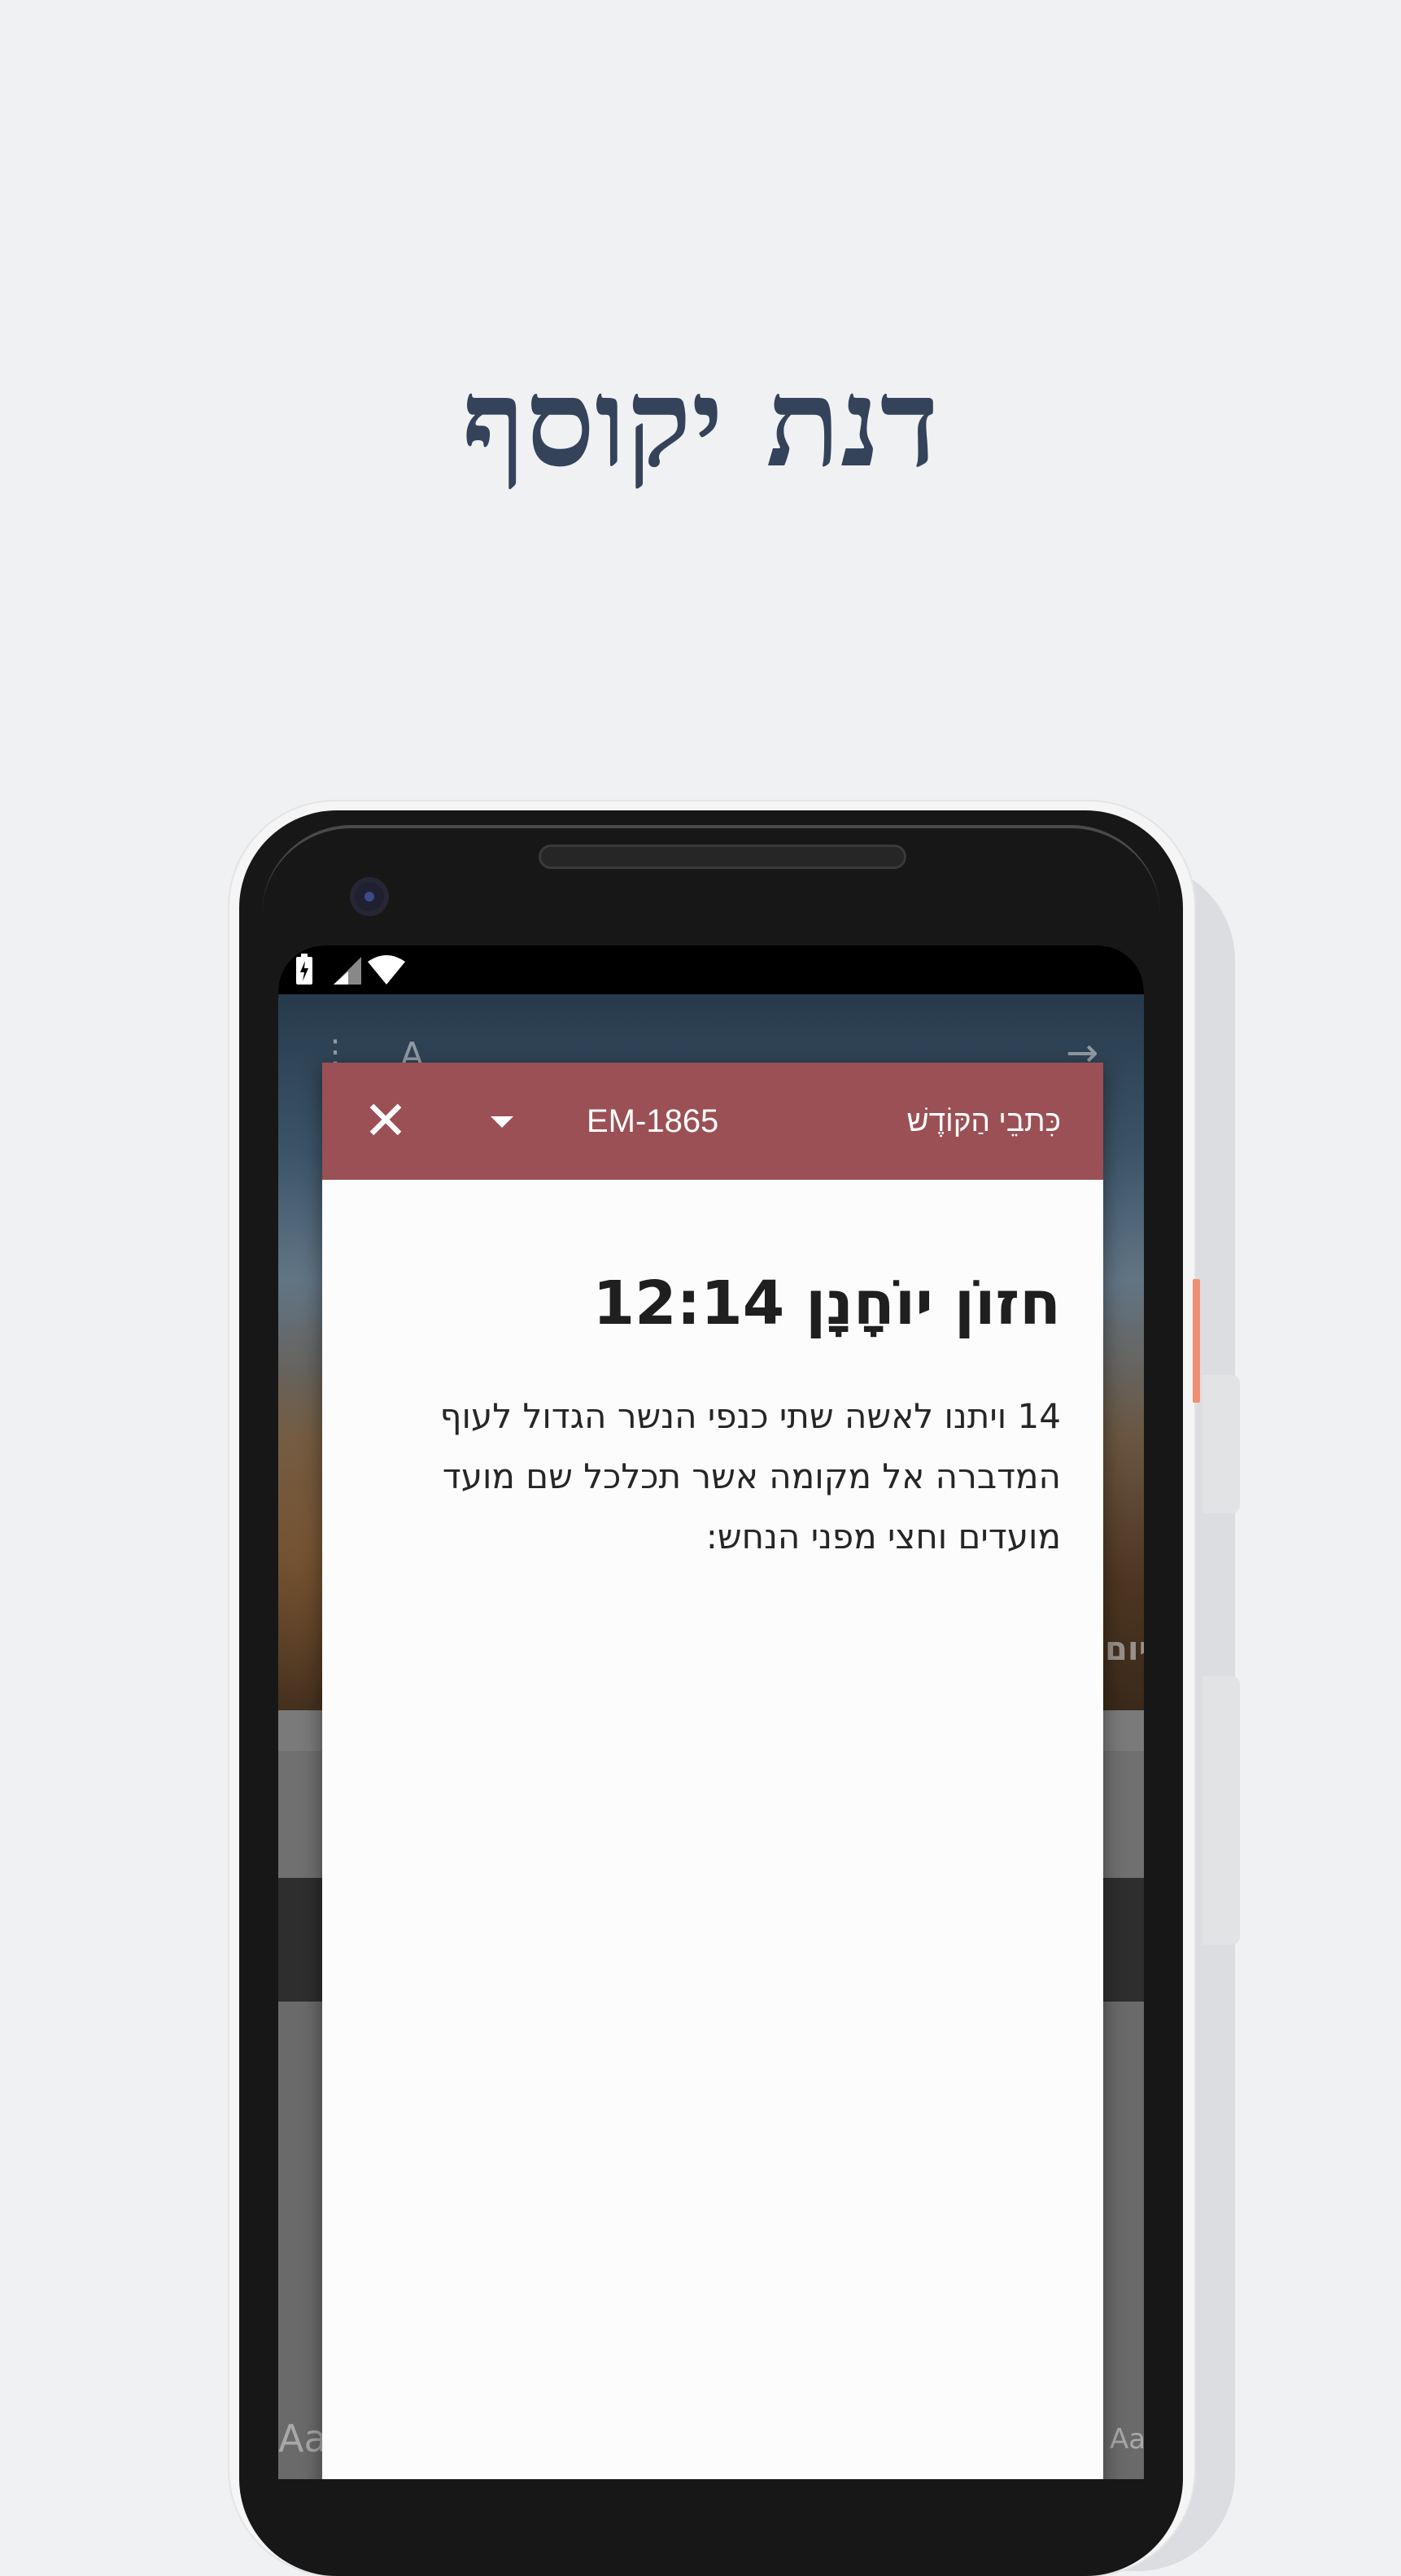 This screenshot has height=2576, width=1401. What do you see at coordinates (983, 1120) in the screenshot?
I see `source-title: כִּתבֵי הַקּוֹדֶשׁ` at bounding box center [983, 1120].